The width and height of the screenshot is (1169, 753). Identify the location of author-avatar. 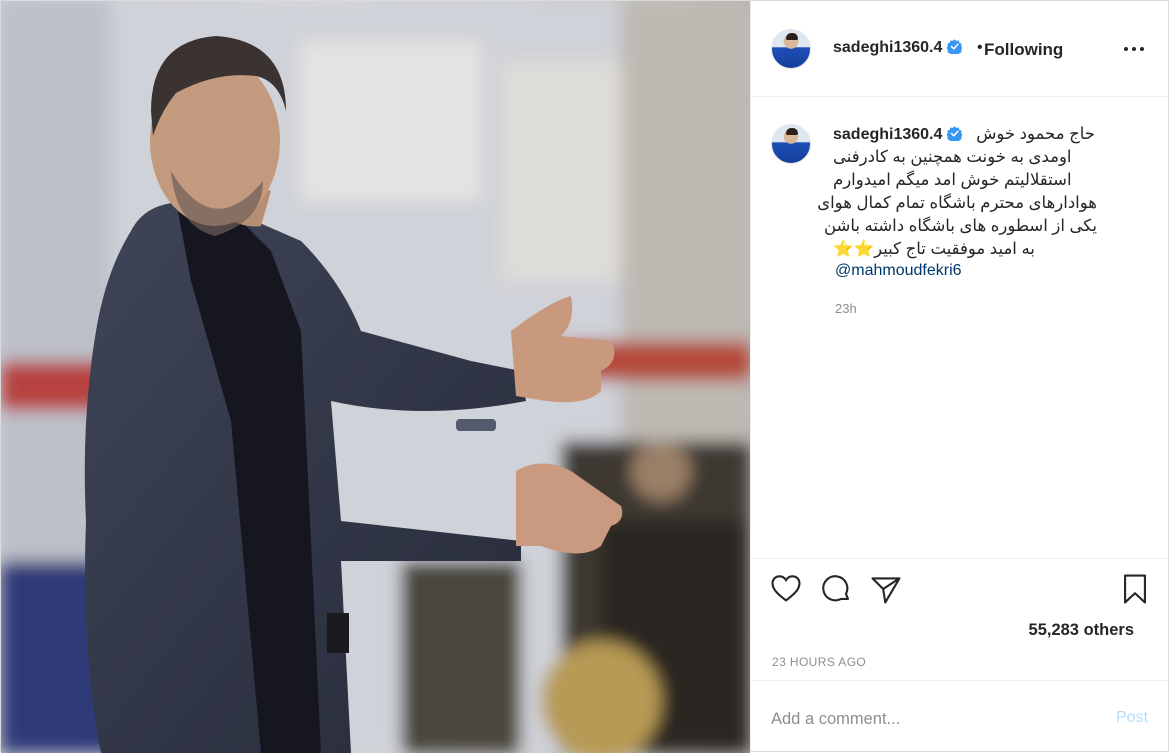
(791, 49).